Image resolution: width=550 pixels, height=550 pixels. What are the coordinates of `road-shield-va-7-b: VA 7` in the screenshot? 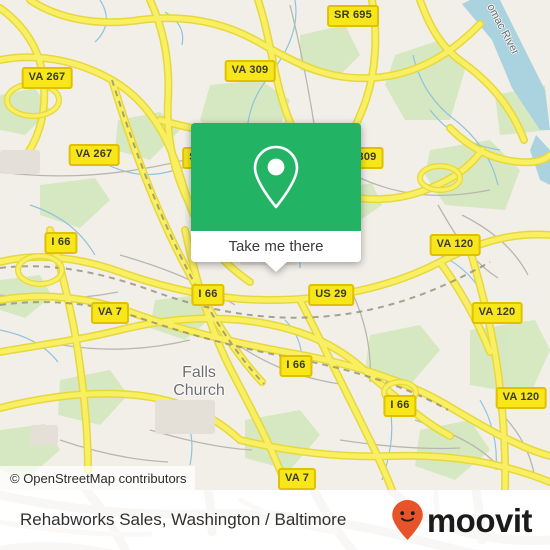 It's located at (297, 479).